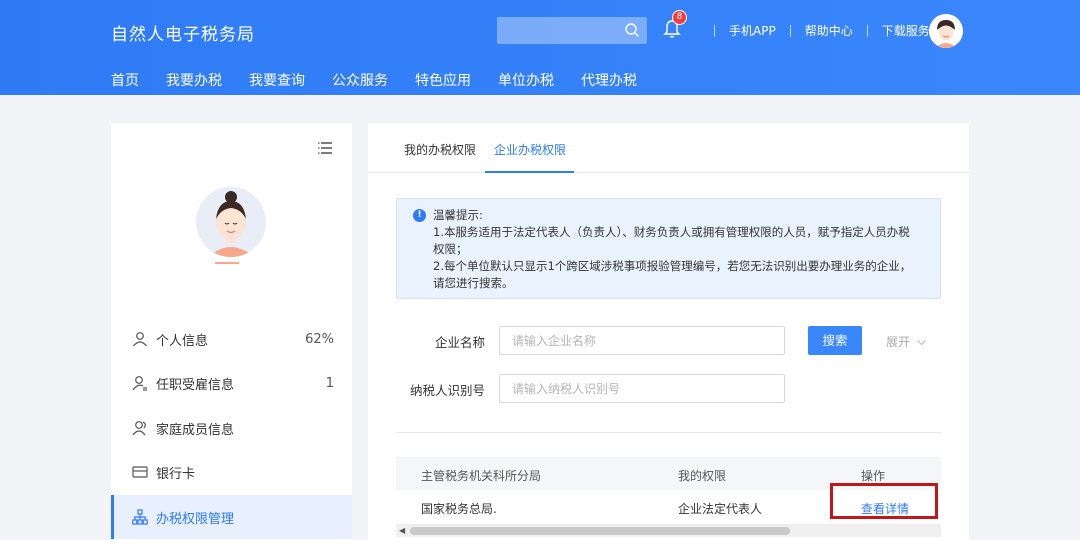 Image resolution: width=1080 pixels, height=540 pixels. I want to click on scrollbar-thumb, so click(600, 531).